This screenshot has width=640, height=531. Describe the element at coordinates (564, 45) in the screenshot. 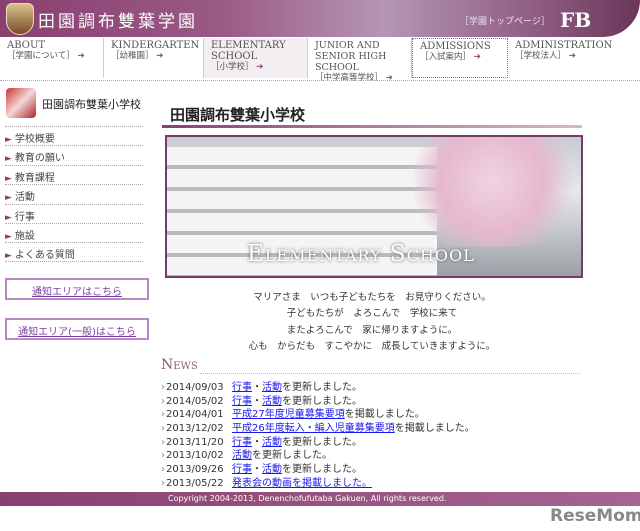

I see `nav-label: Administration` at that location.